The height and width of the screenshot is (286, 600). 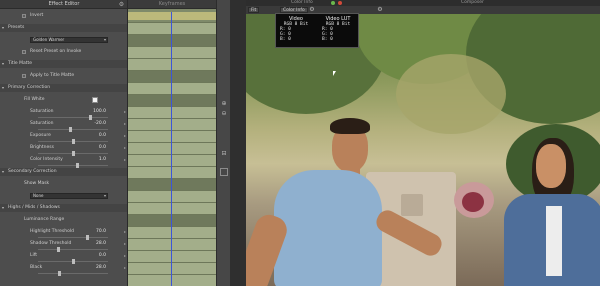 I want to click on parameter-value: -20.0, so click(x=95, y=124).